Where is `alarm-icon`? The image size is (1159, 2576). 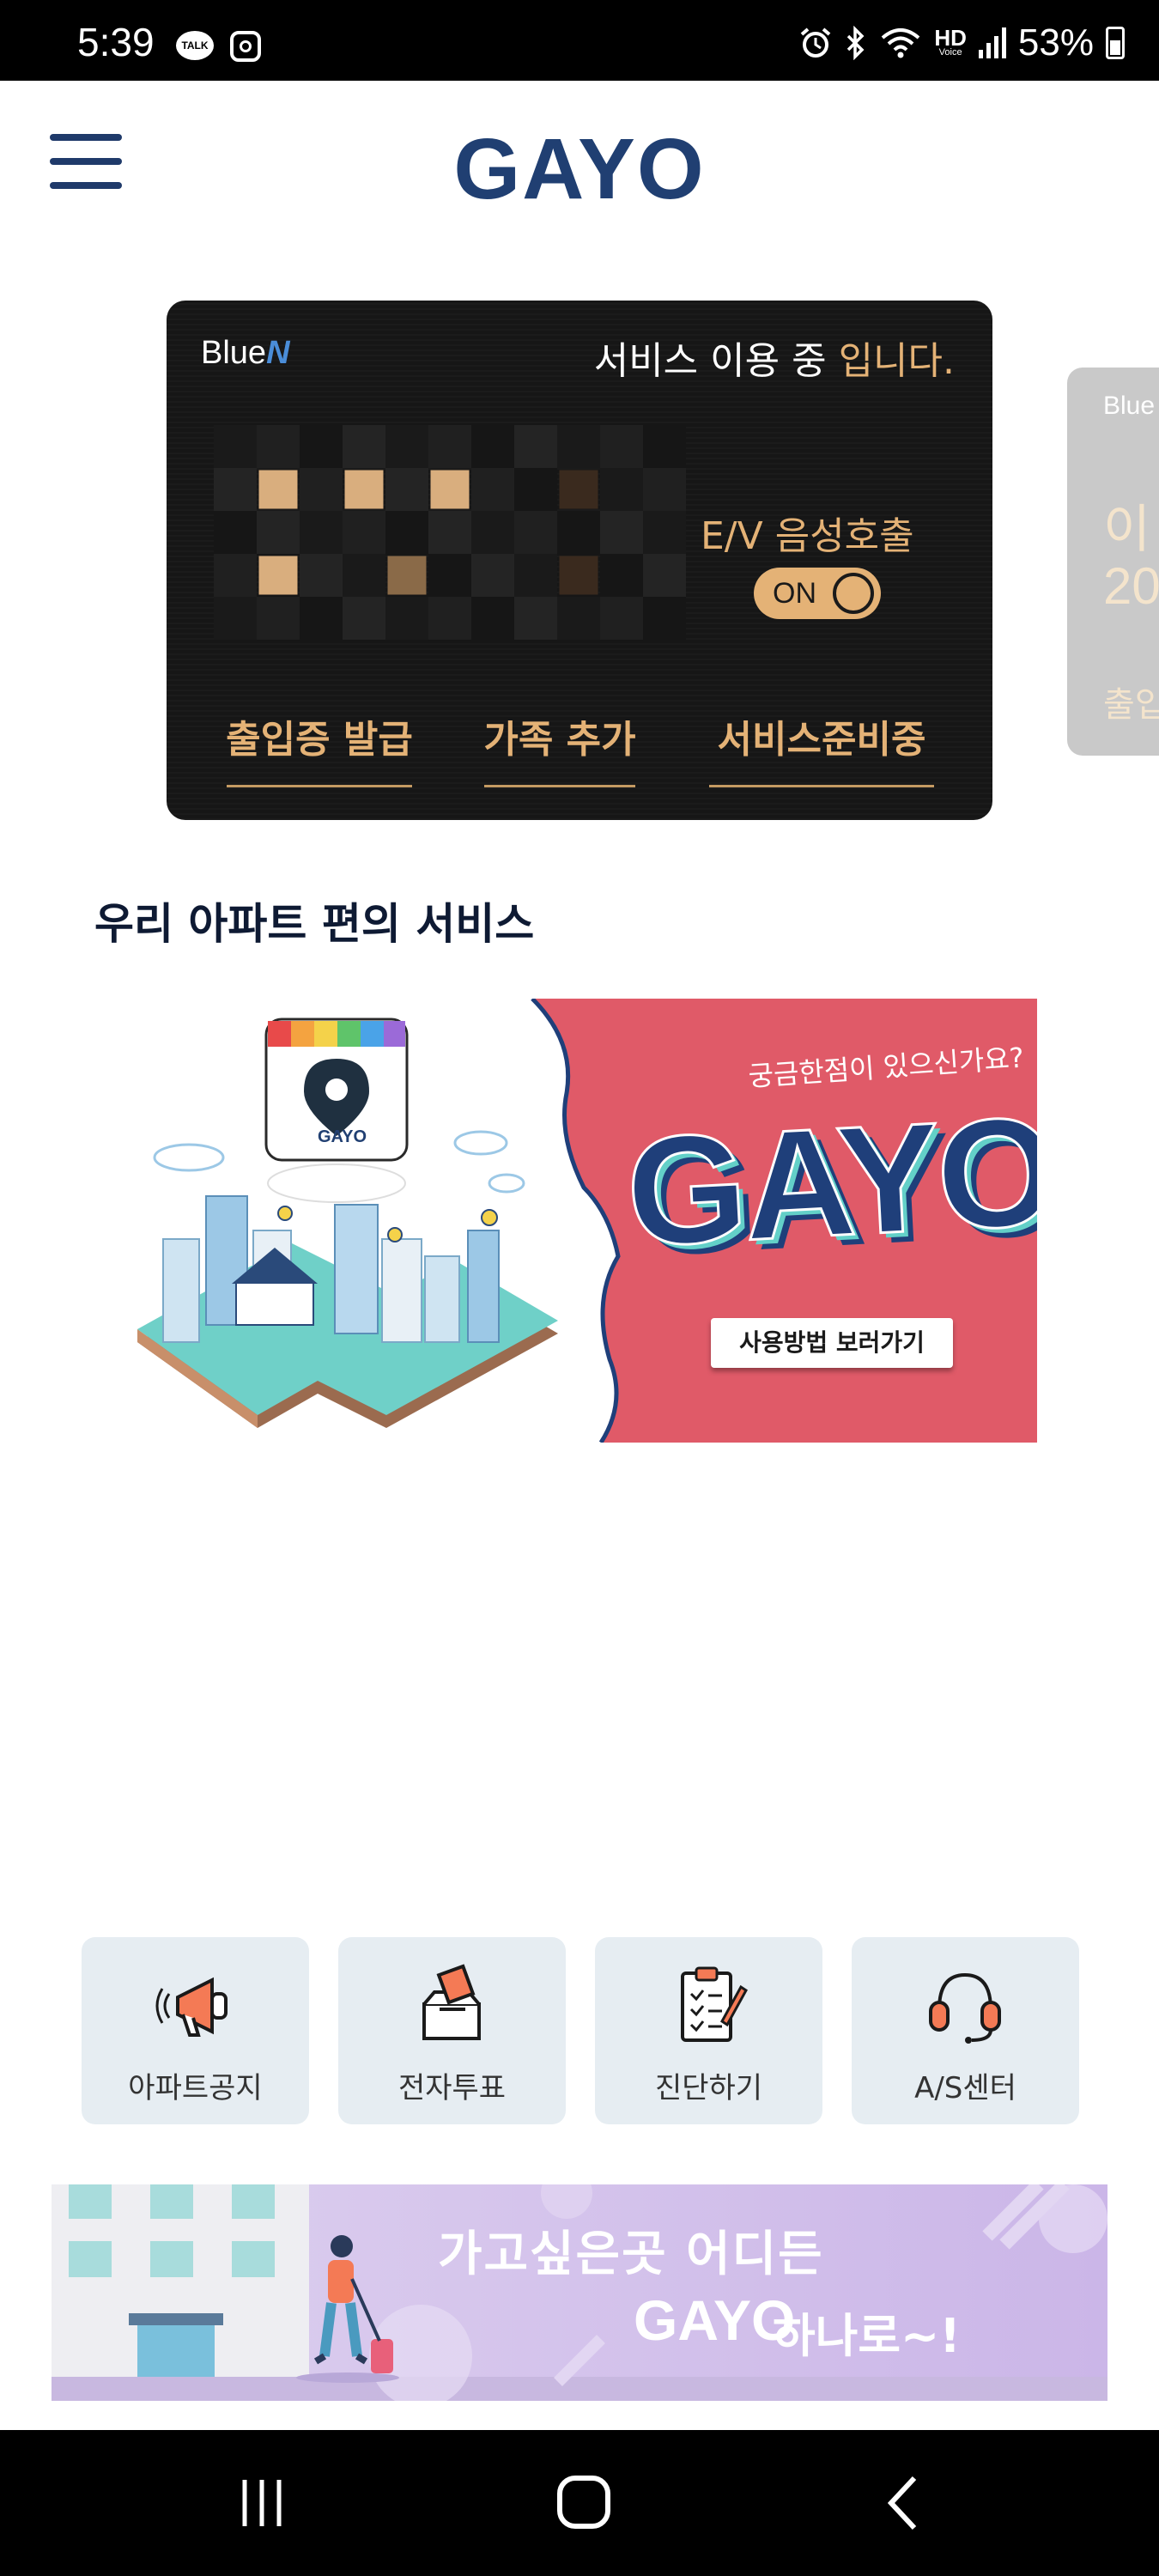 alarm-icon is located at coordinates (816, 42).